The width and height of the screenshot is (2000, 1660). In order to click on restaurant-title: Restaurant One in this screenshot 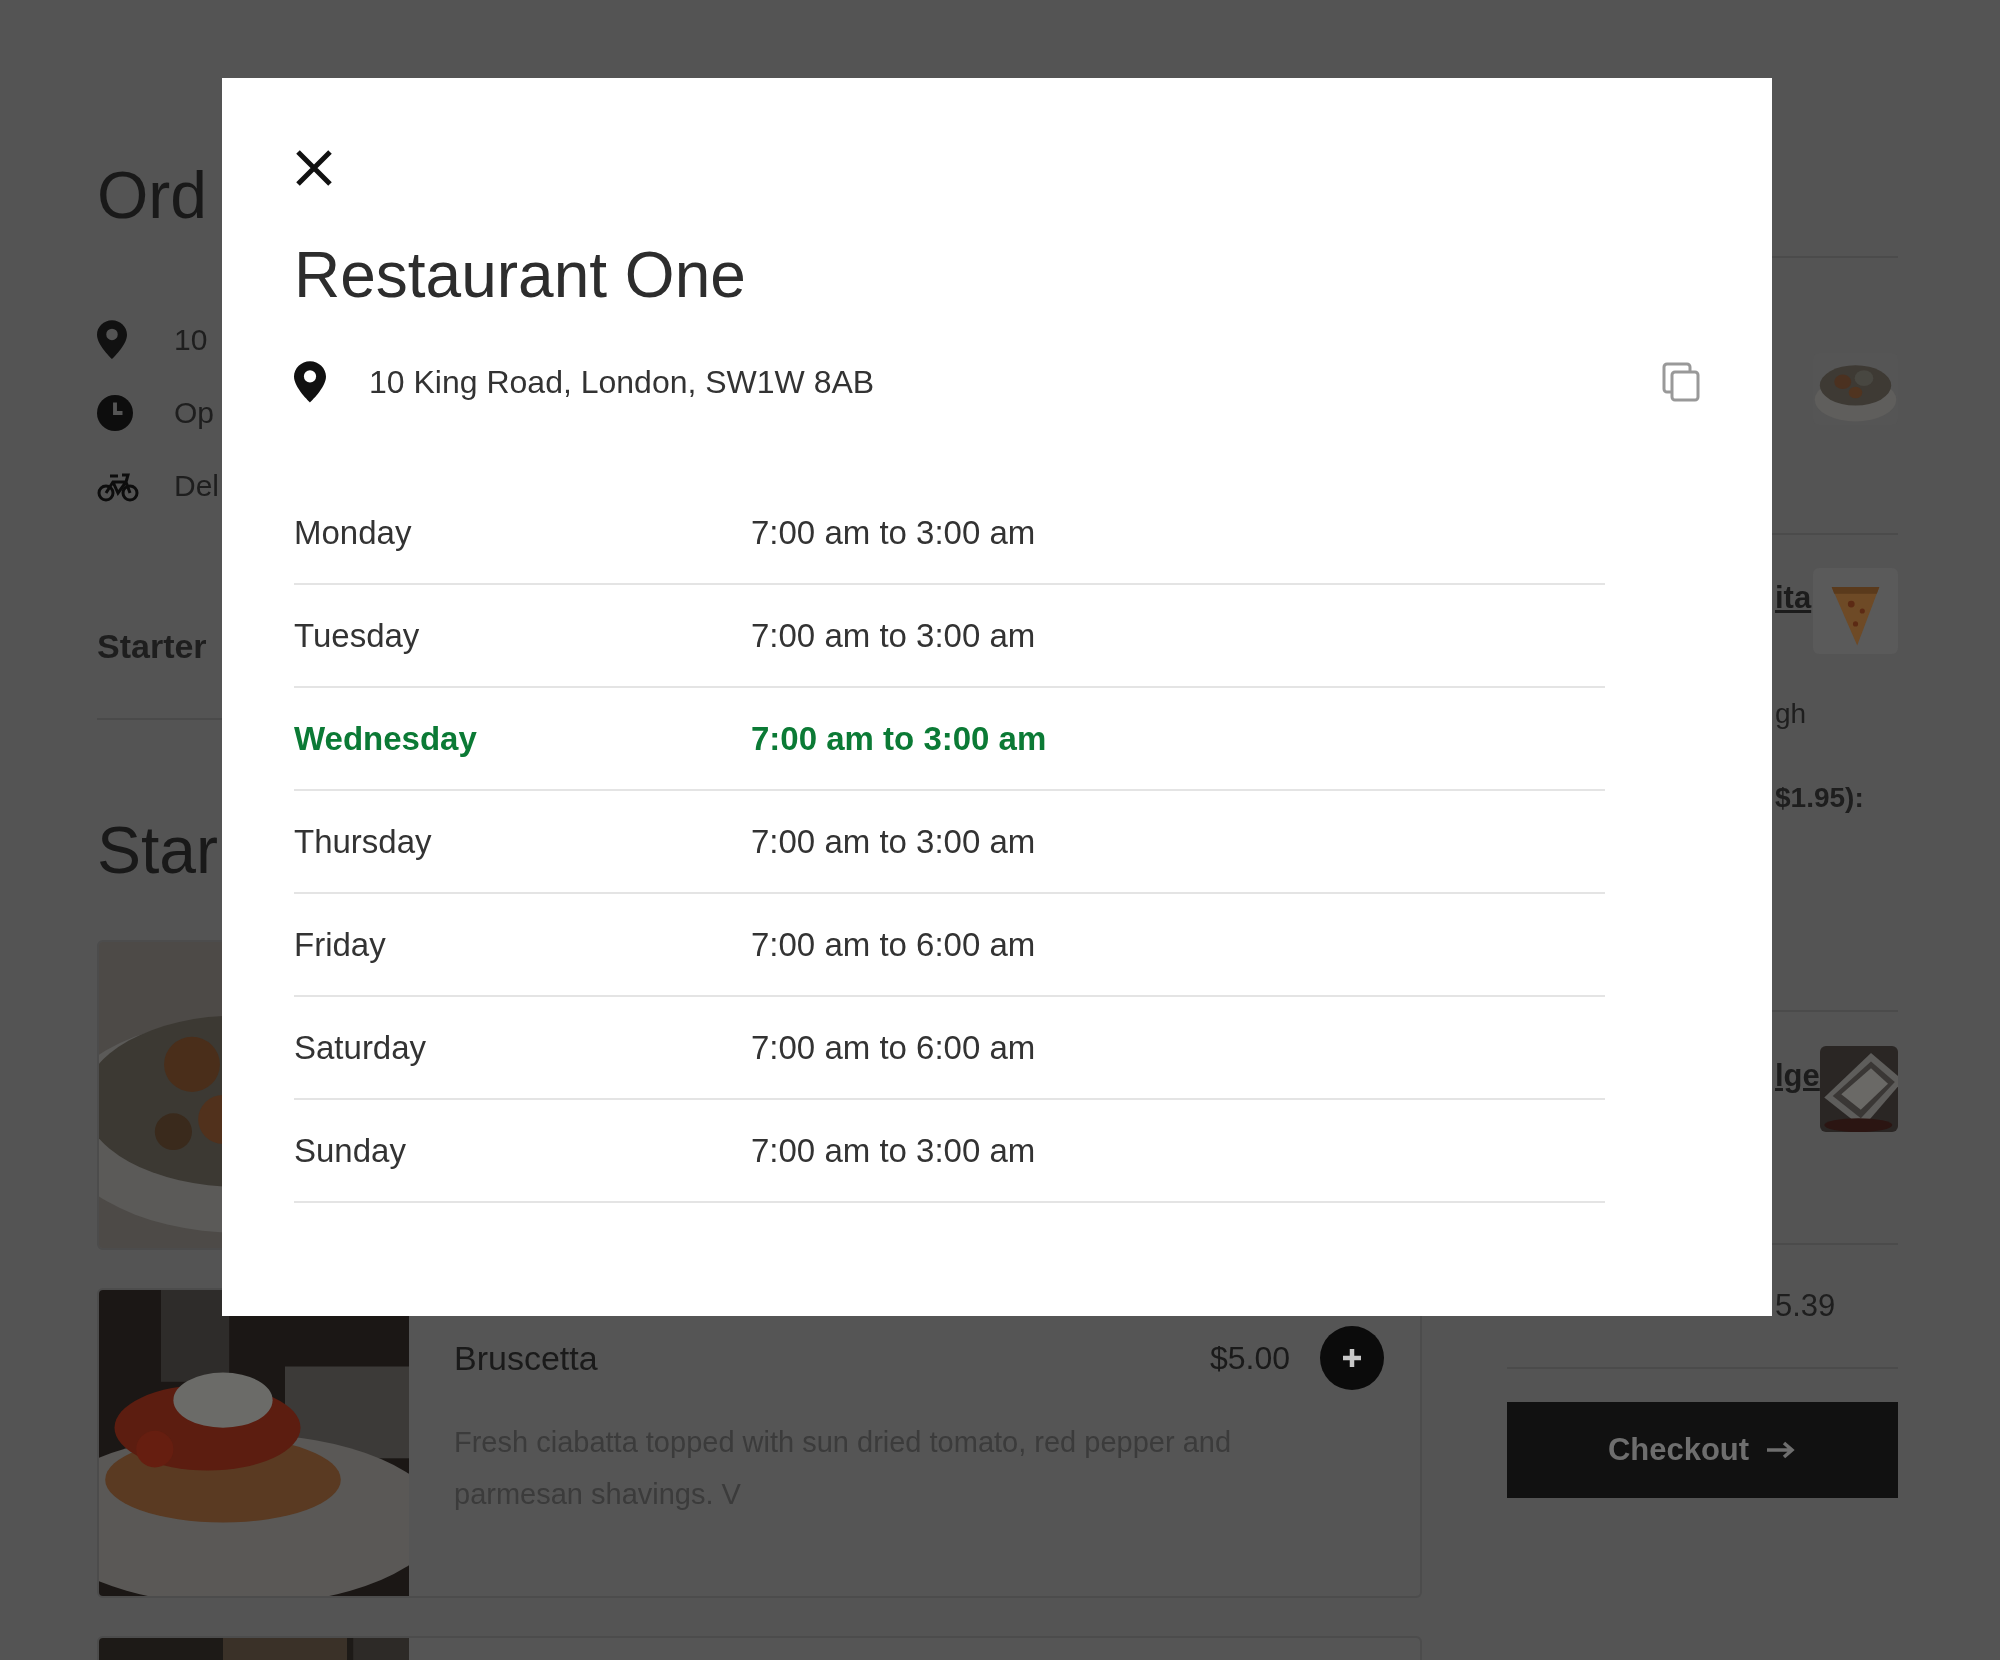, I will do `click(520, 275)`.